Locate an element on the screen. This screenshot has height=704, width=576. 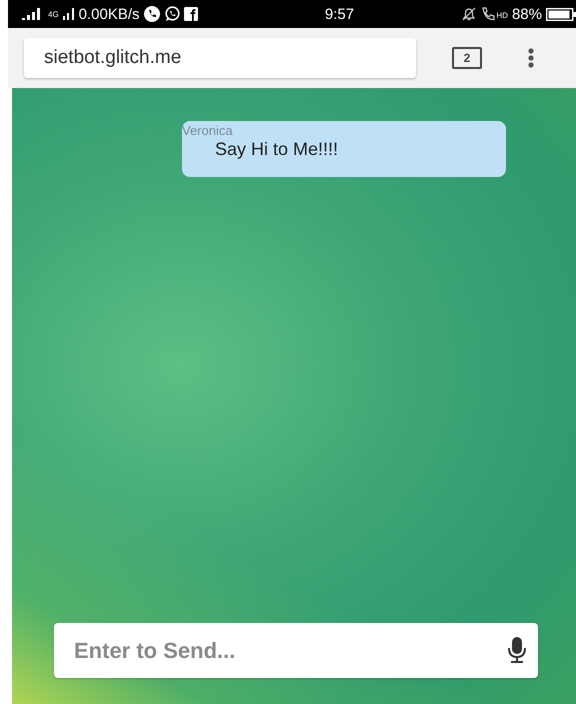
square-icon is located at coordinates (191, 14).